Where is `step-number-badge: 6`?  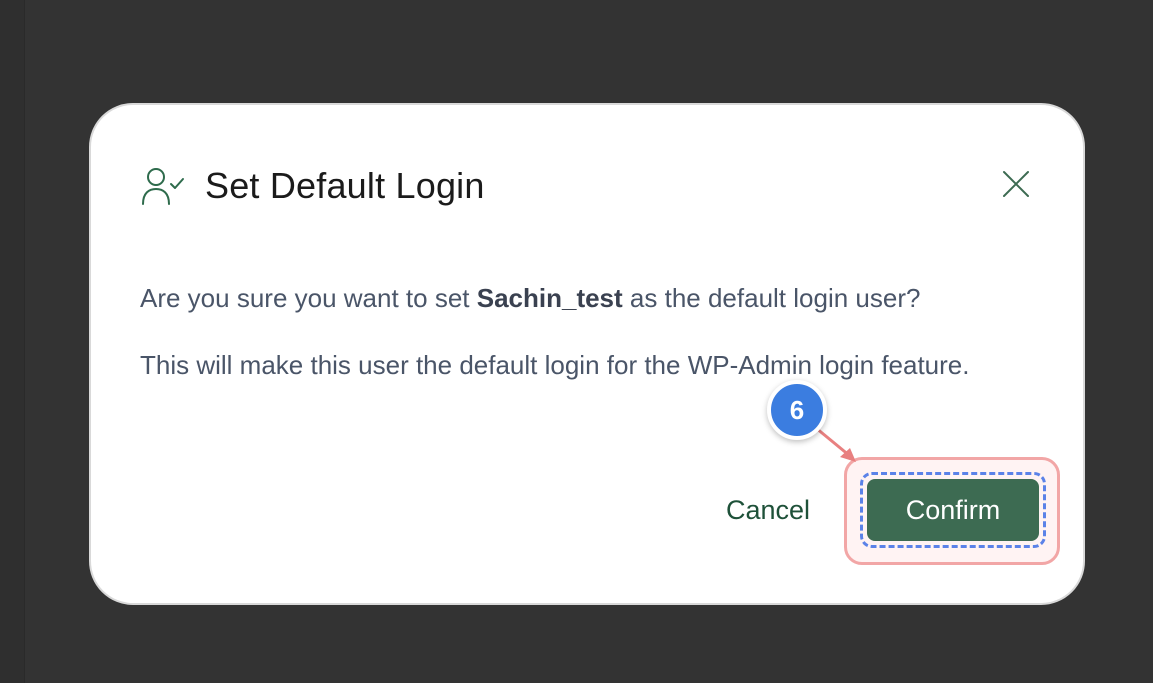
step-number-badge: 6 is located at coordinates (797, 410).